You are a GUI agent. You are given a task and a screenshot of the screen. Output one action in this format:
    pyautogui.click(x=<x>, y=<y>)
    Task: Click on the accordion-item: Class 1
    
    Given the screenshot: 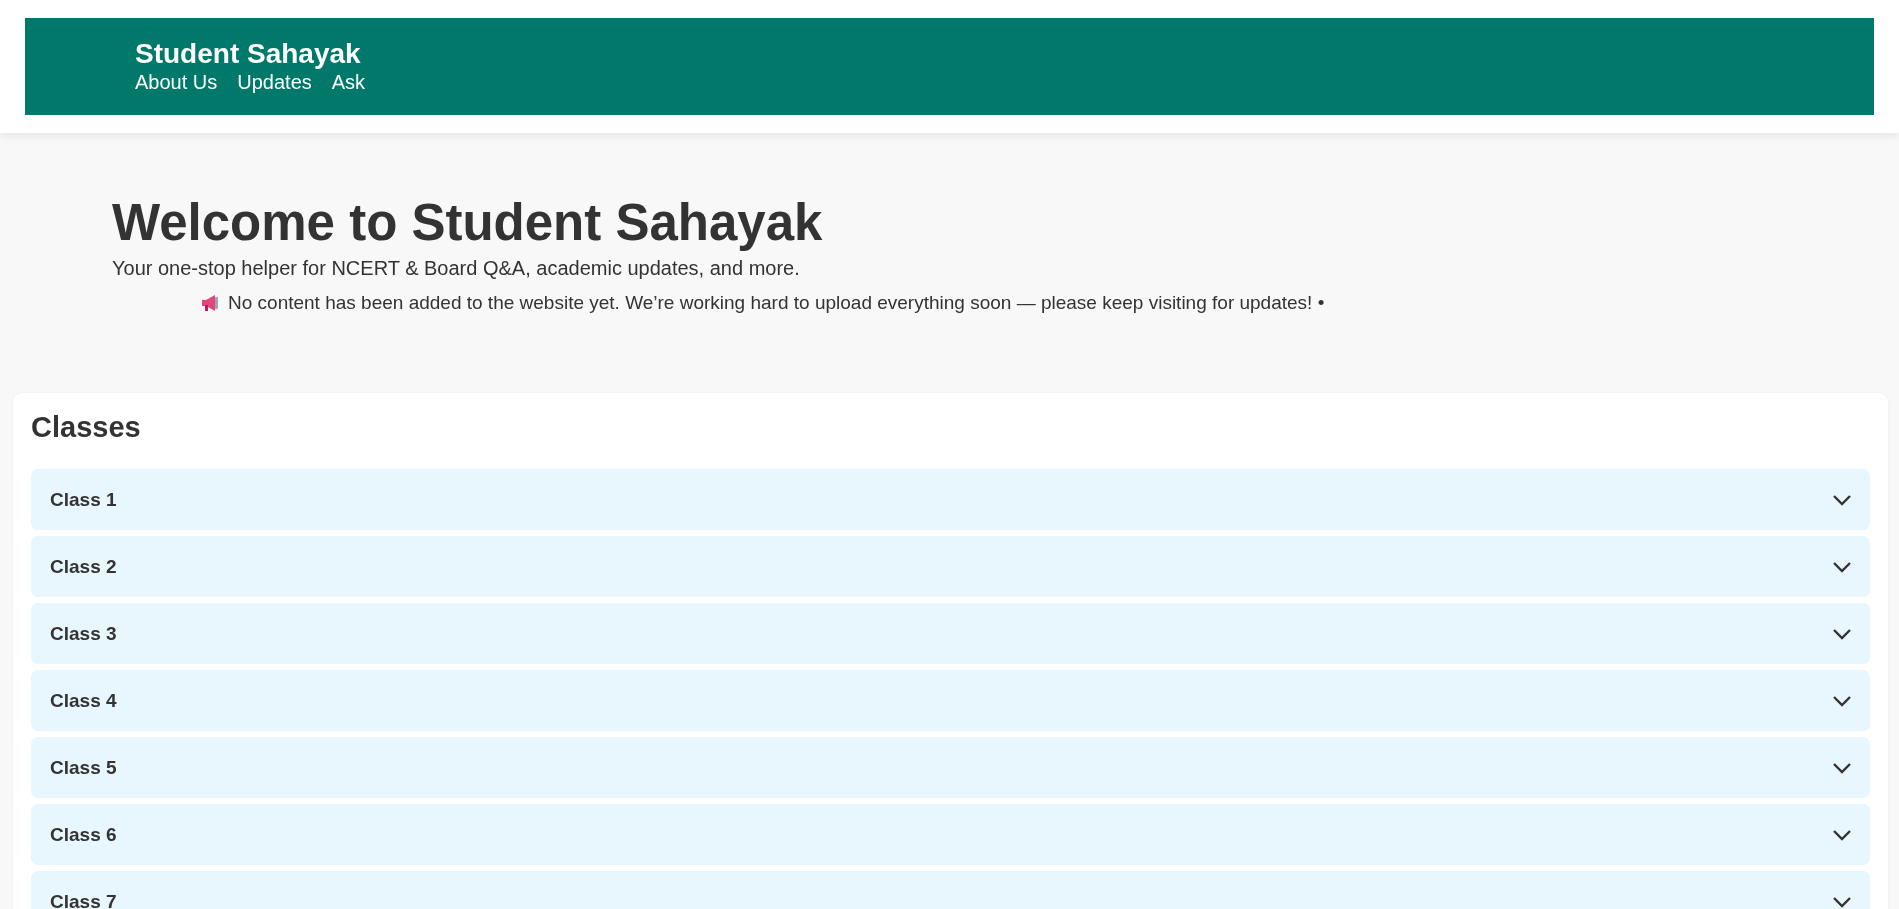 What is the action you would take?
    pyautogui.click(x=950, y=499)
    